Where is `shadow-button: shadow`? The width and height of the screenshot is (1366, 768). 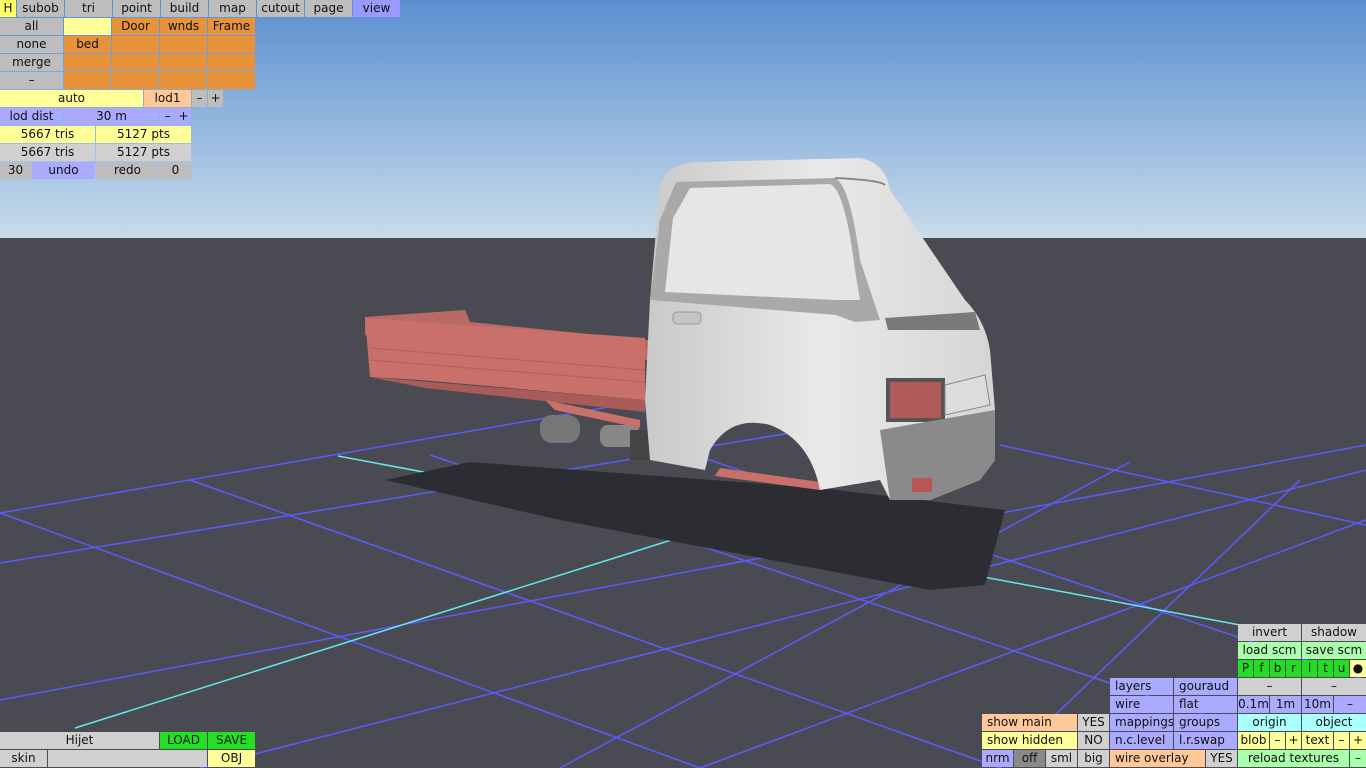
shadow-button: shadow is located at coordinates (1334, 632).